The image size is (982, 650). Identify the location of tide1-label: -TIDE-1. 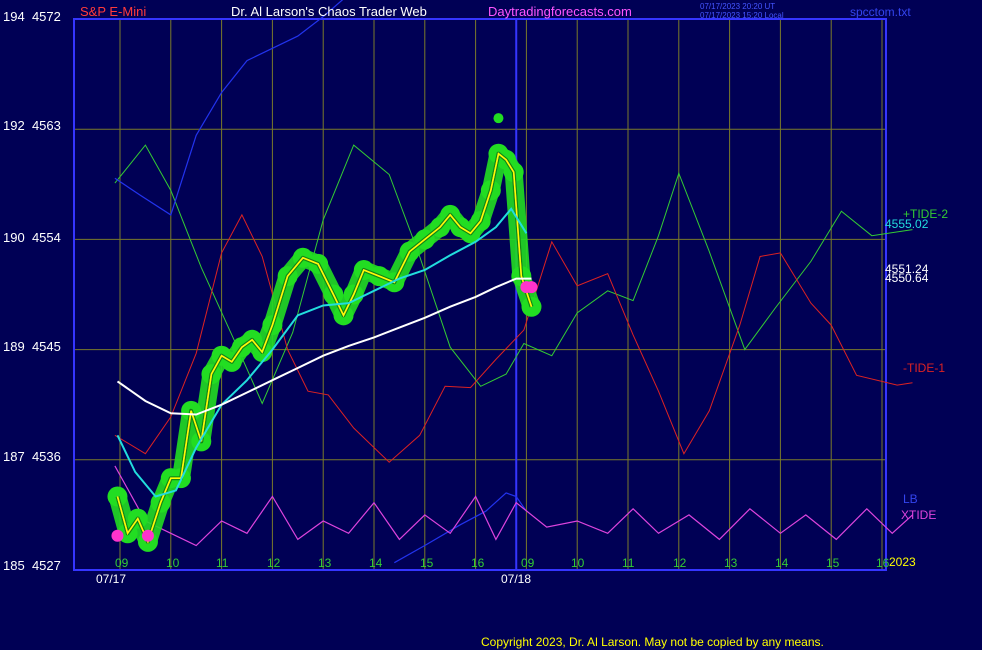
(924, 368).